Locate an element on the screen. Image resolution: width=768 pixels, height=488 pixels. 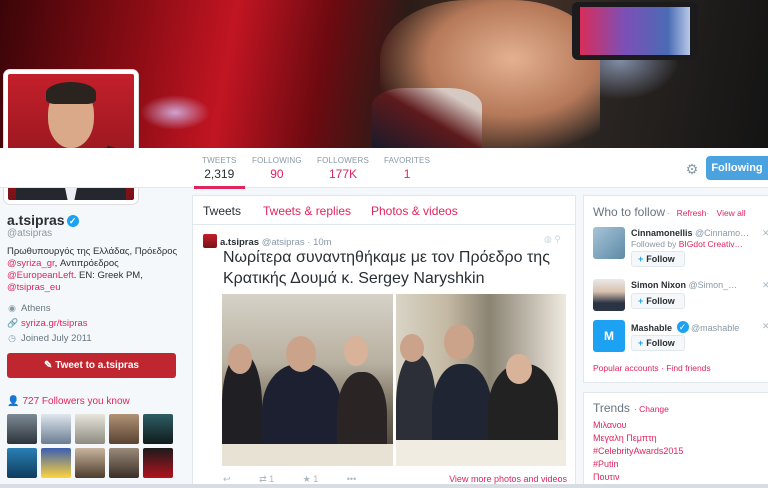
bio-link-europeanleft: @EuropeanLeft is located at coordinates (40, 275).